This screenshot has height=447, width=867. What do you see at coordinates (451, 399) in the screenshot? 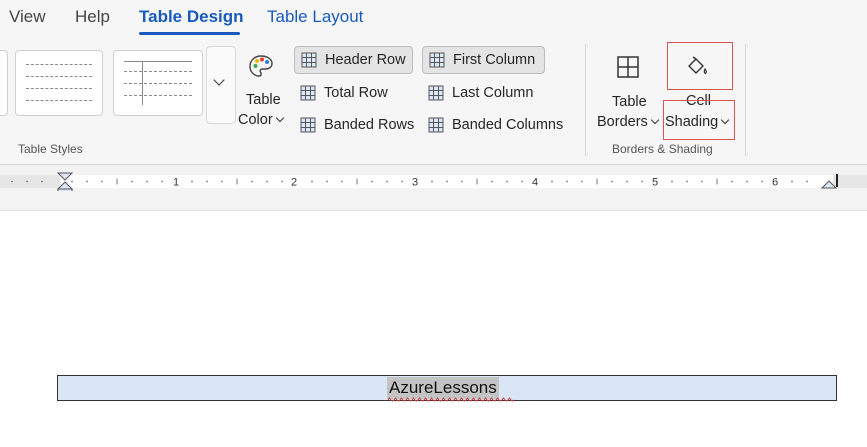
I see `spellcheck-underline` at bounding box center [451, 399].